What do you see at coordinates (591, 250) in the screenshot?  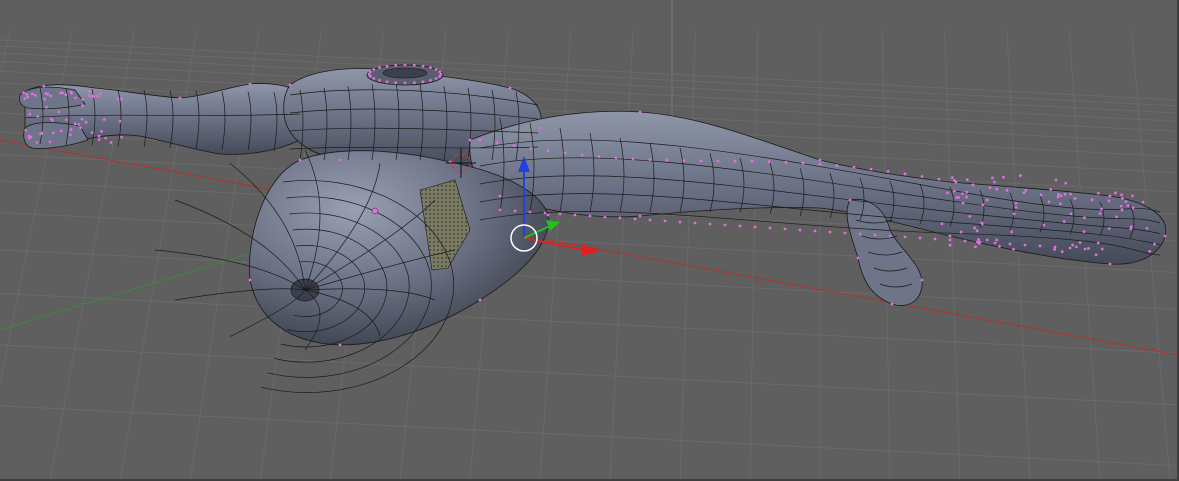 I see `x-arrow-head` at bounding box center [591, 250].